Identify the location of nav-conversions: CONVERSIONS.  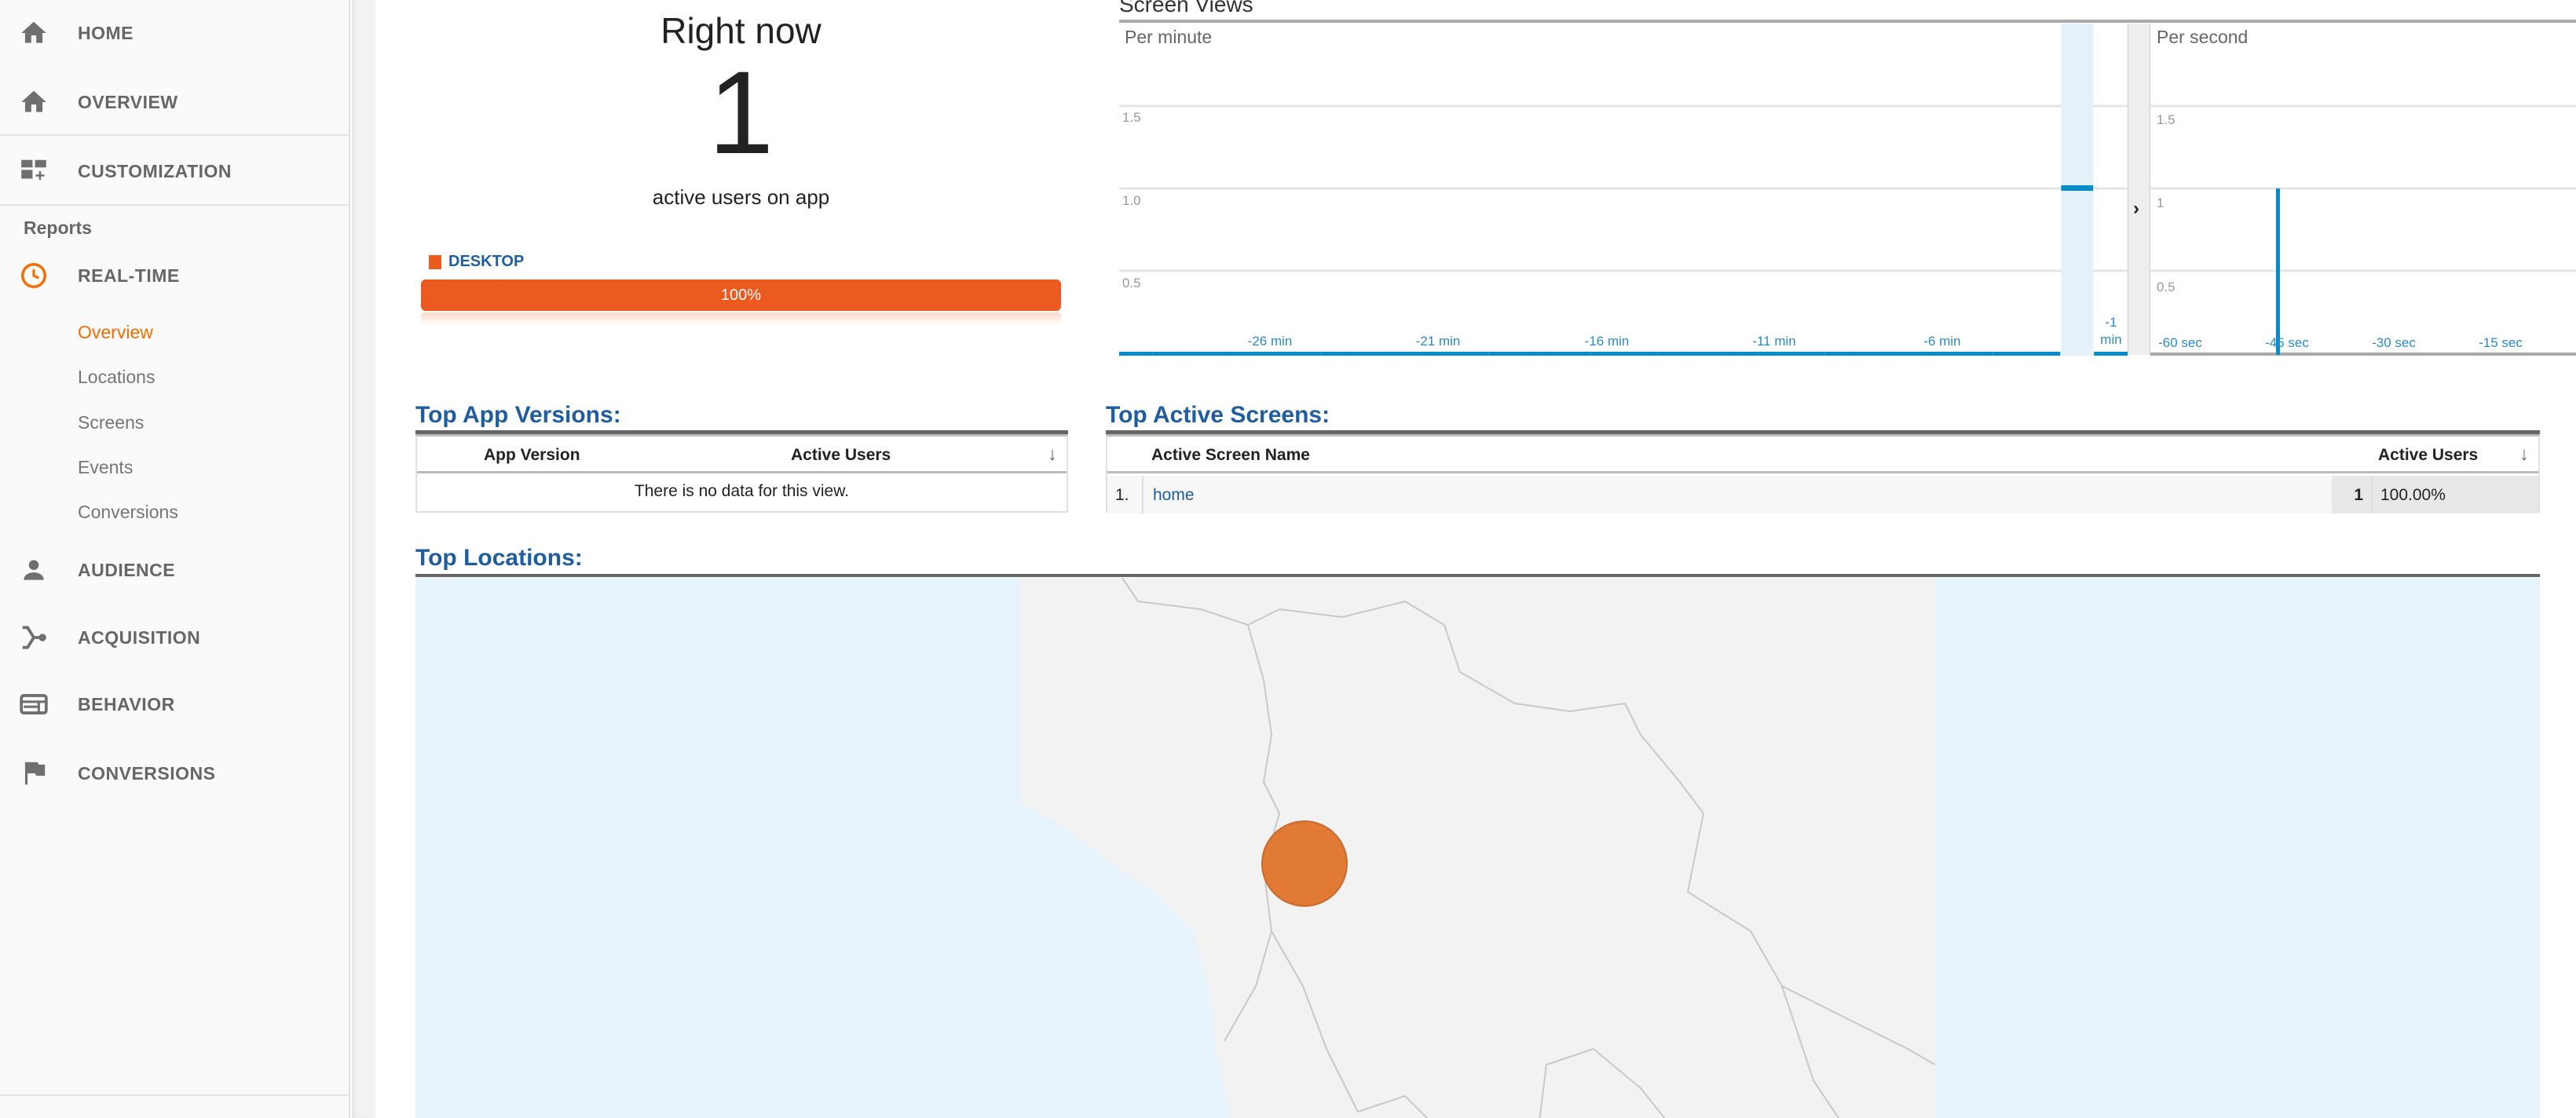
(175, 773).